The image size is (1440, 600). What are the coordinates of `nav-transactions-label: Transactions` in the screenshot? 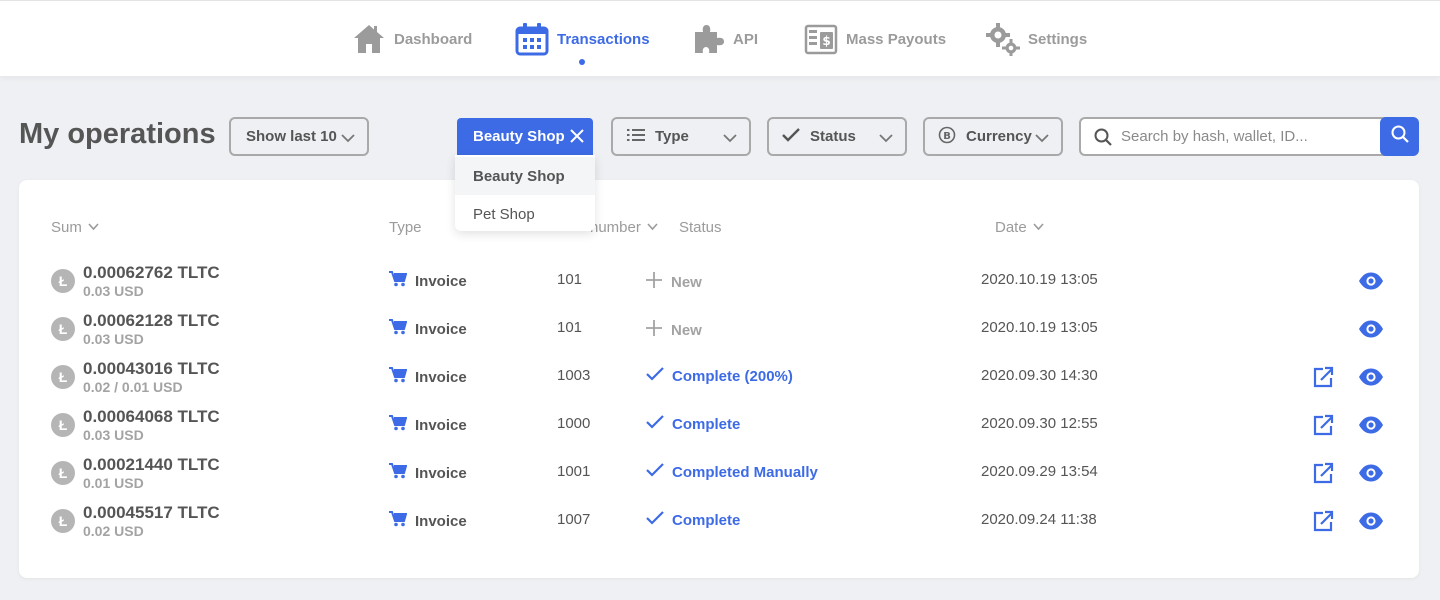 It's located at (603, 39).